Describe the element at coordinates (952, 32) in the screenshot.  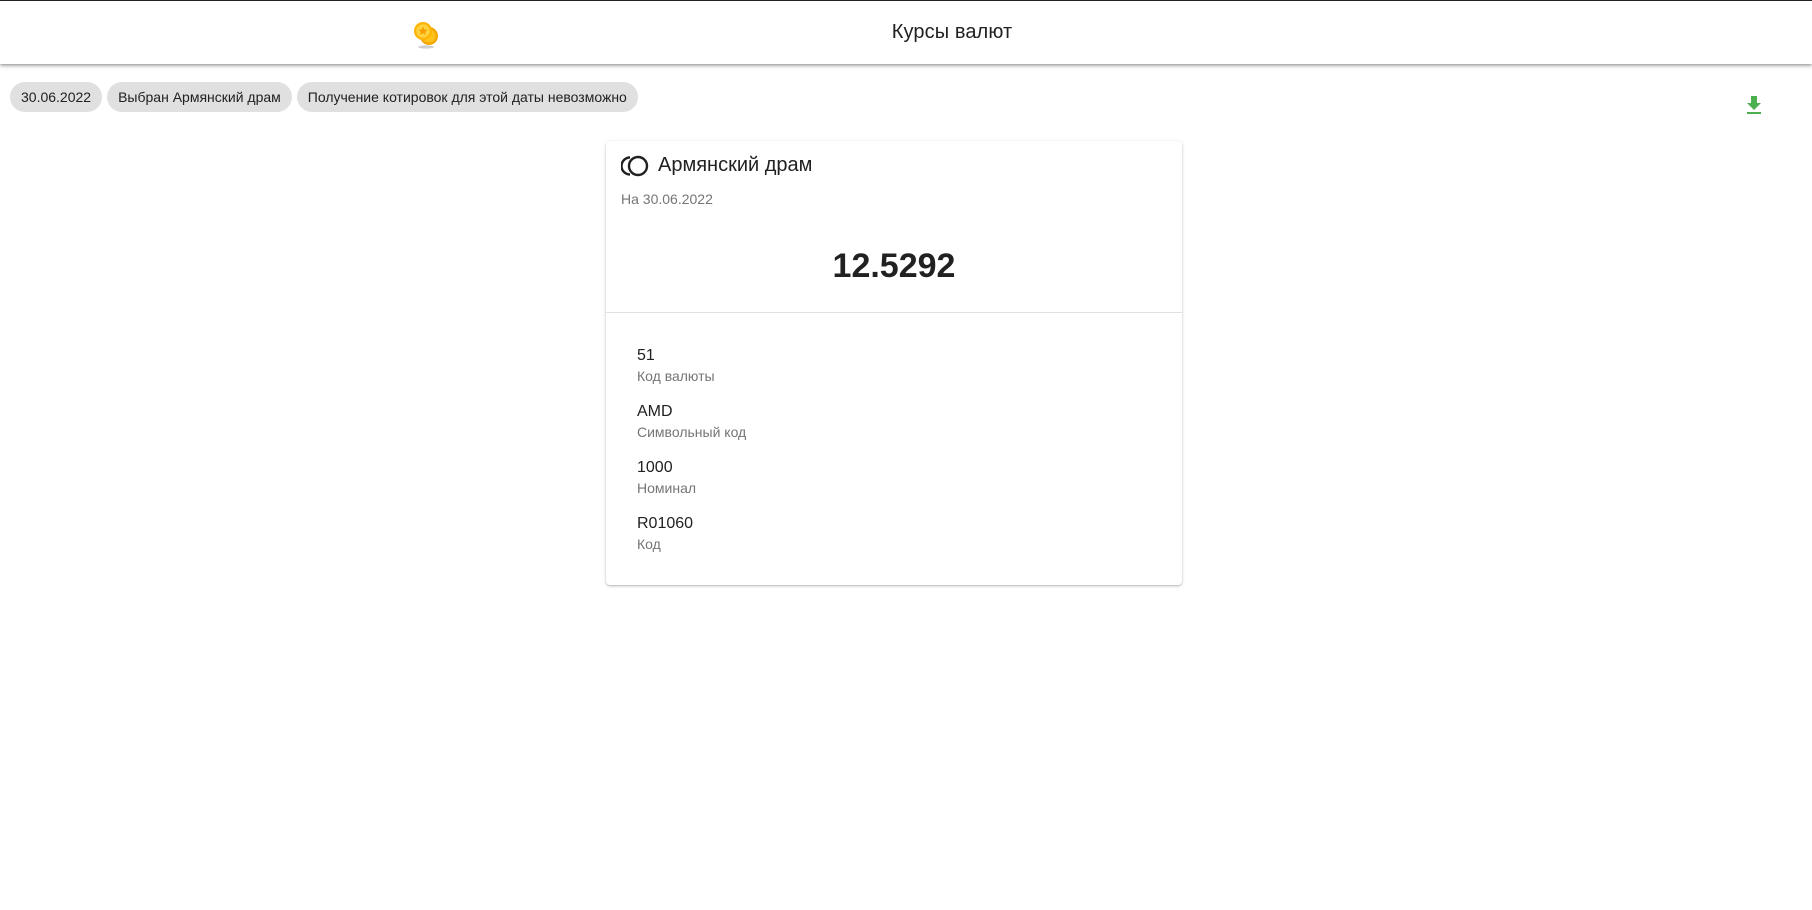
I see `page-title: Курсы валют` at that location.